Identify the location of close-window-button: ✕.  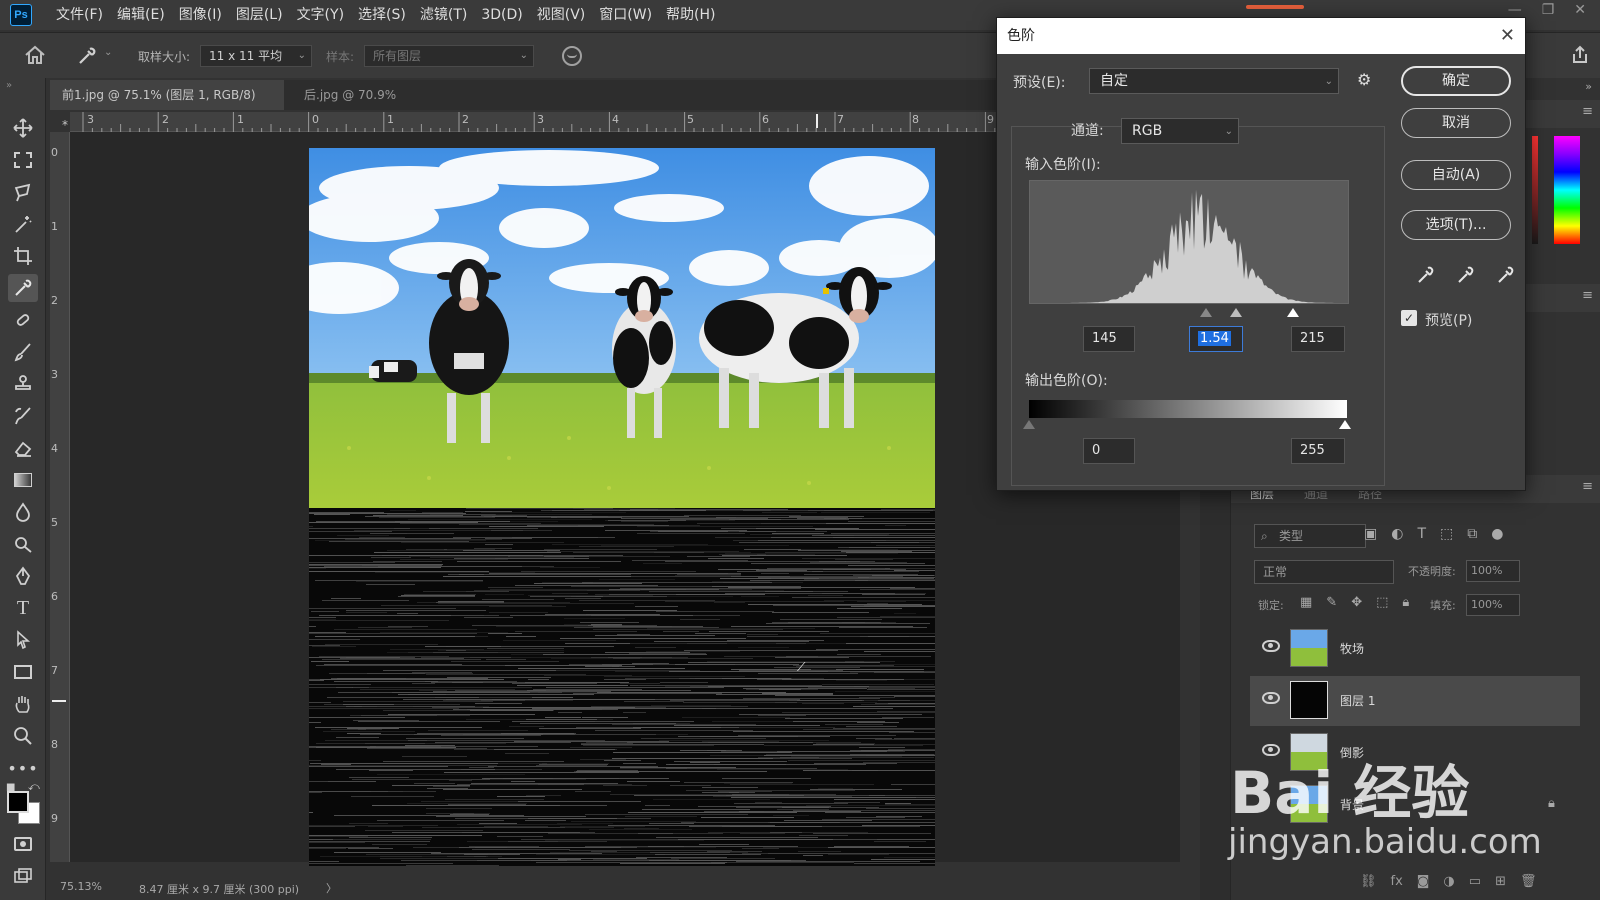
(1580, 10).